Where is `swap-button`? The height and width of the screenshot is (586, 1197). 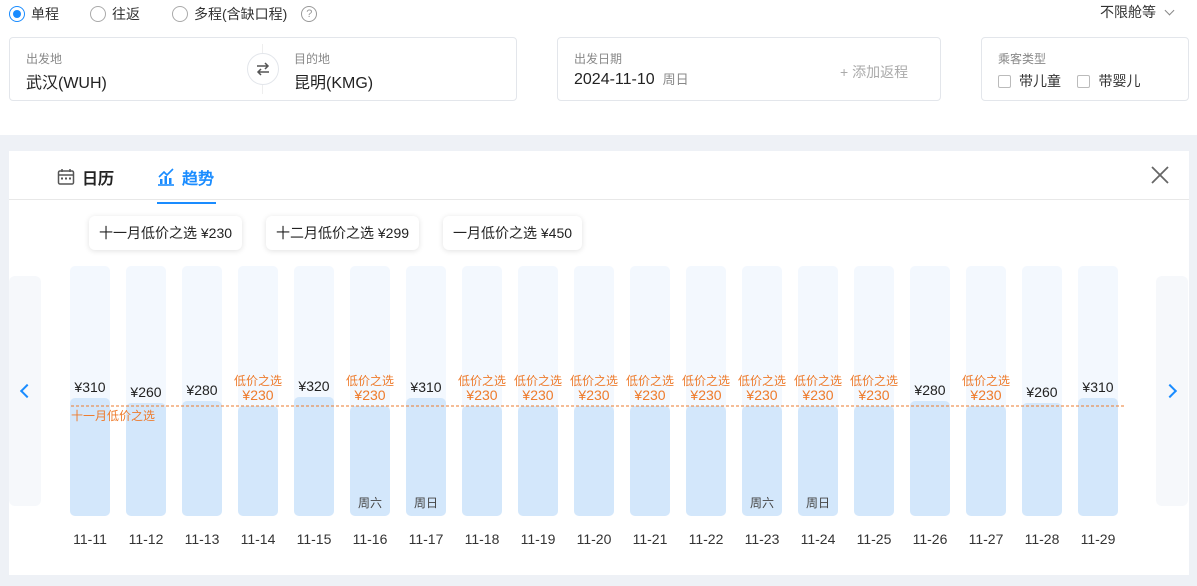 swap-button is located at coordinates (263, 69).